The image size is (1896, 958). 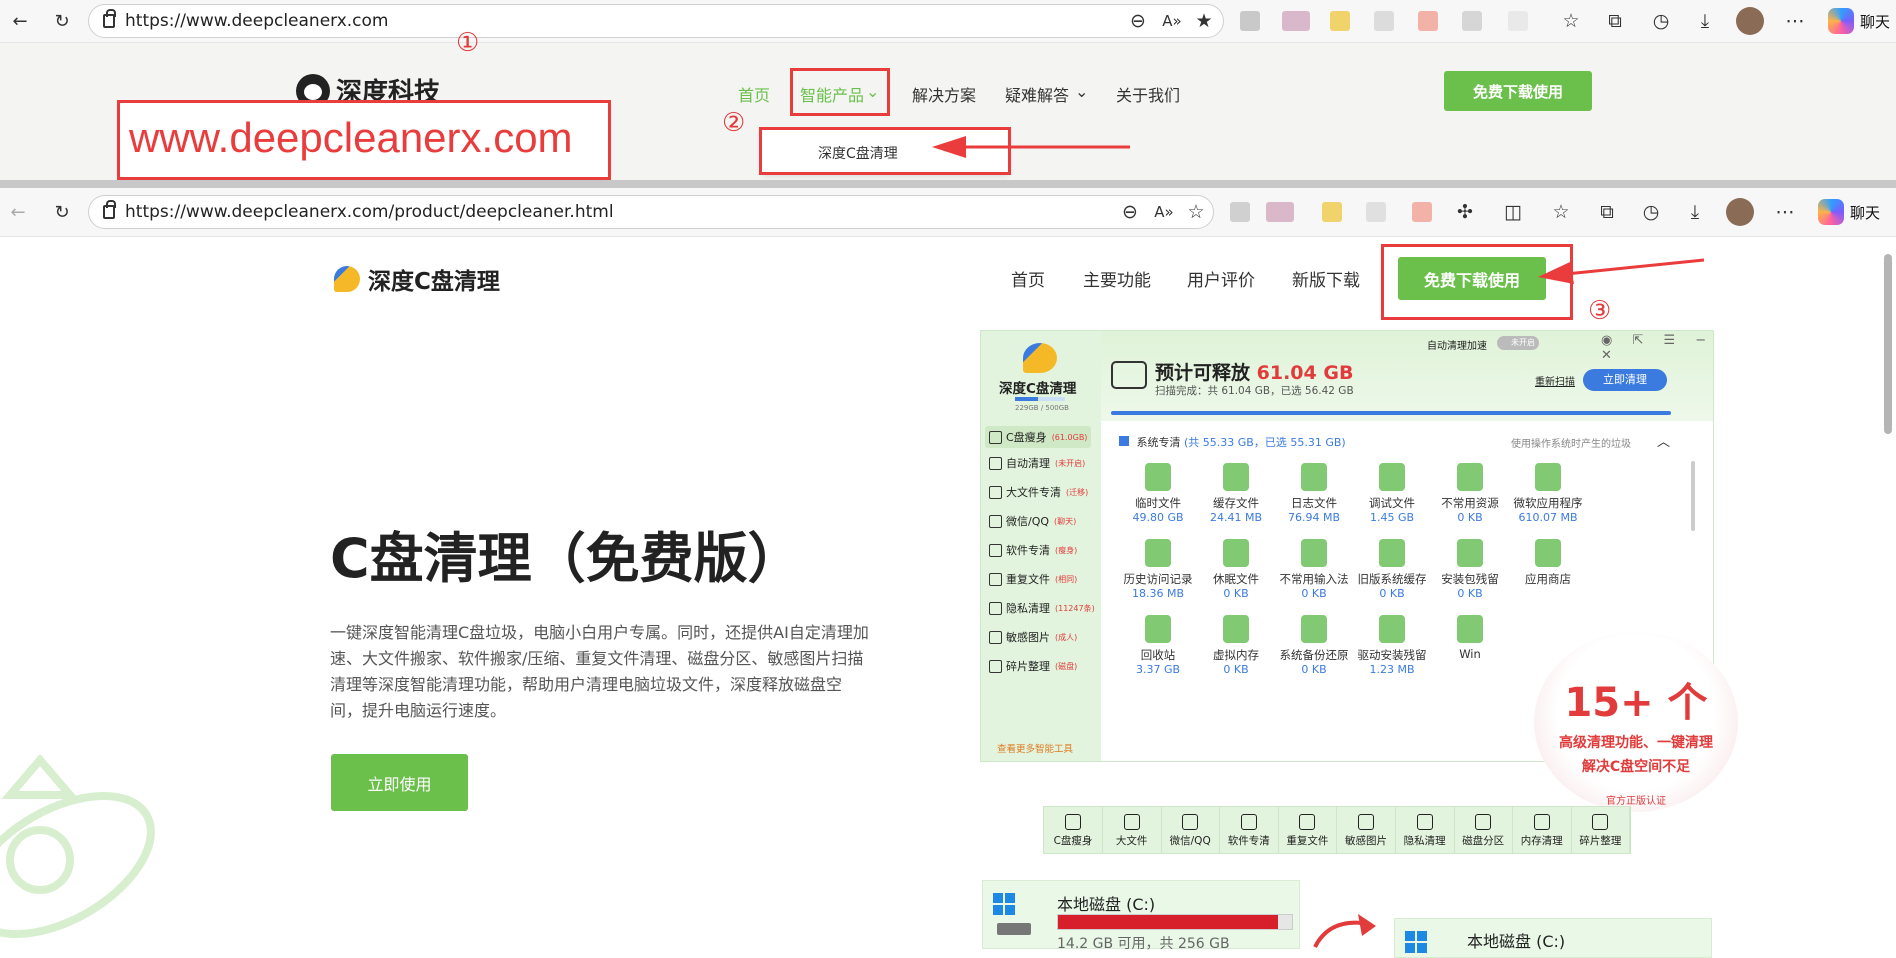 I want to click on split-screen-icon: ◫, so click(x=1513, y=212).